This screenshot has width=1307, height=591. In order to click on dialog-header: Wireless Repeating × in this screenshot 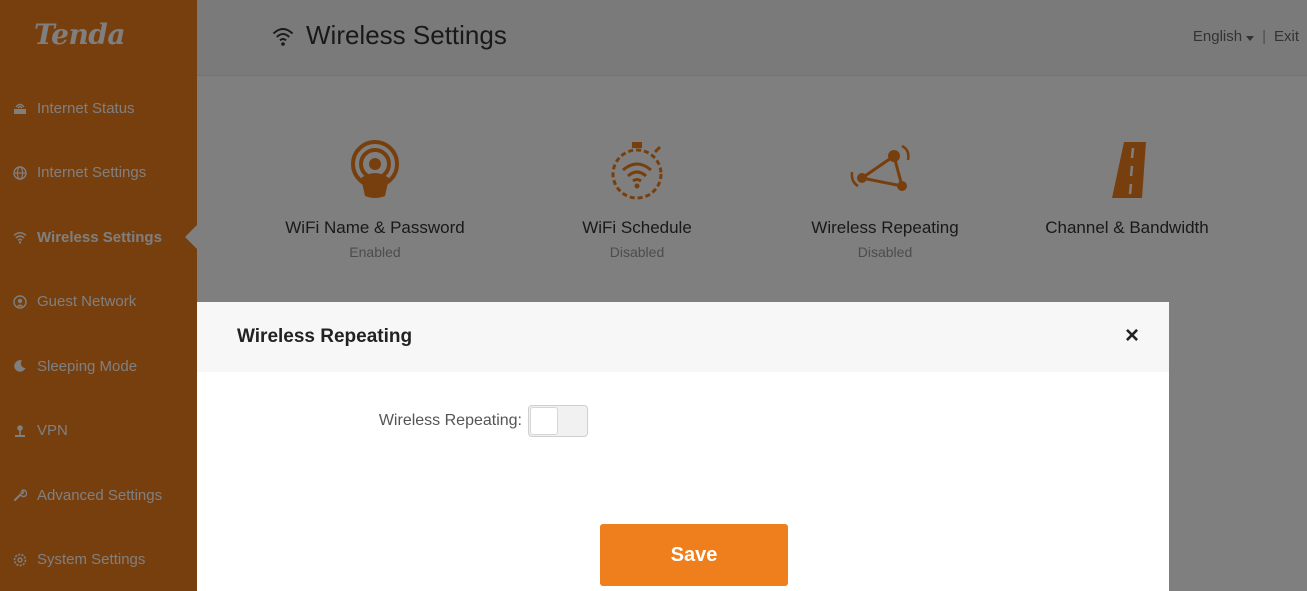, I will do `click(683, 337)`.